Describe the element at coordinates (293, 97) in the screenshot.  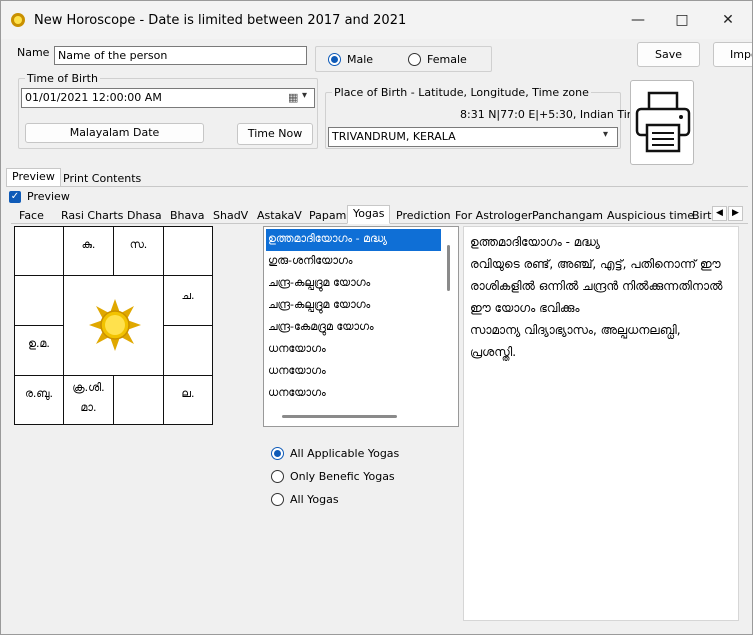
I see `calendar-icon: ▦` at that location.